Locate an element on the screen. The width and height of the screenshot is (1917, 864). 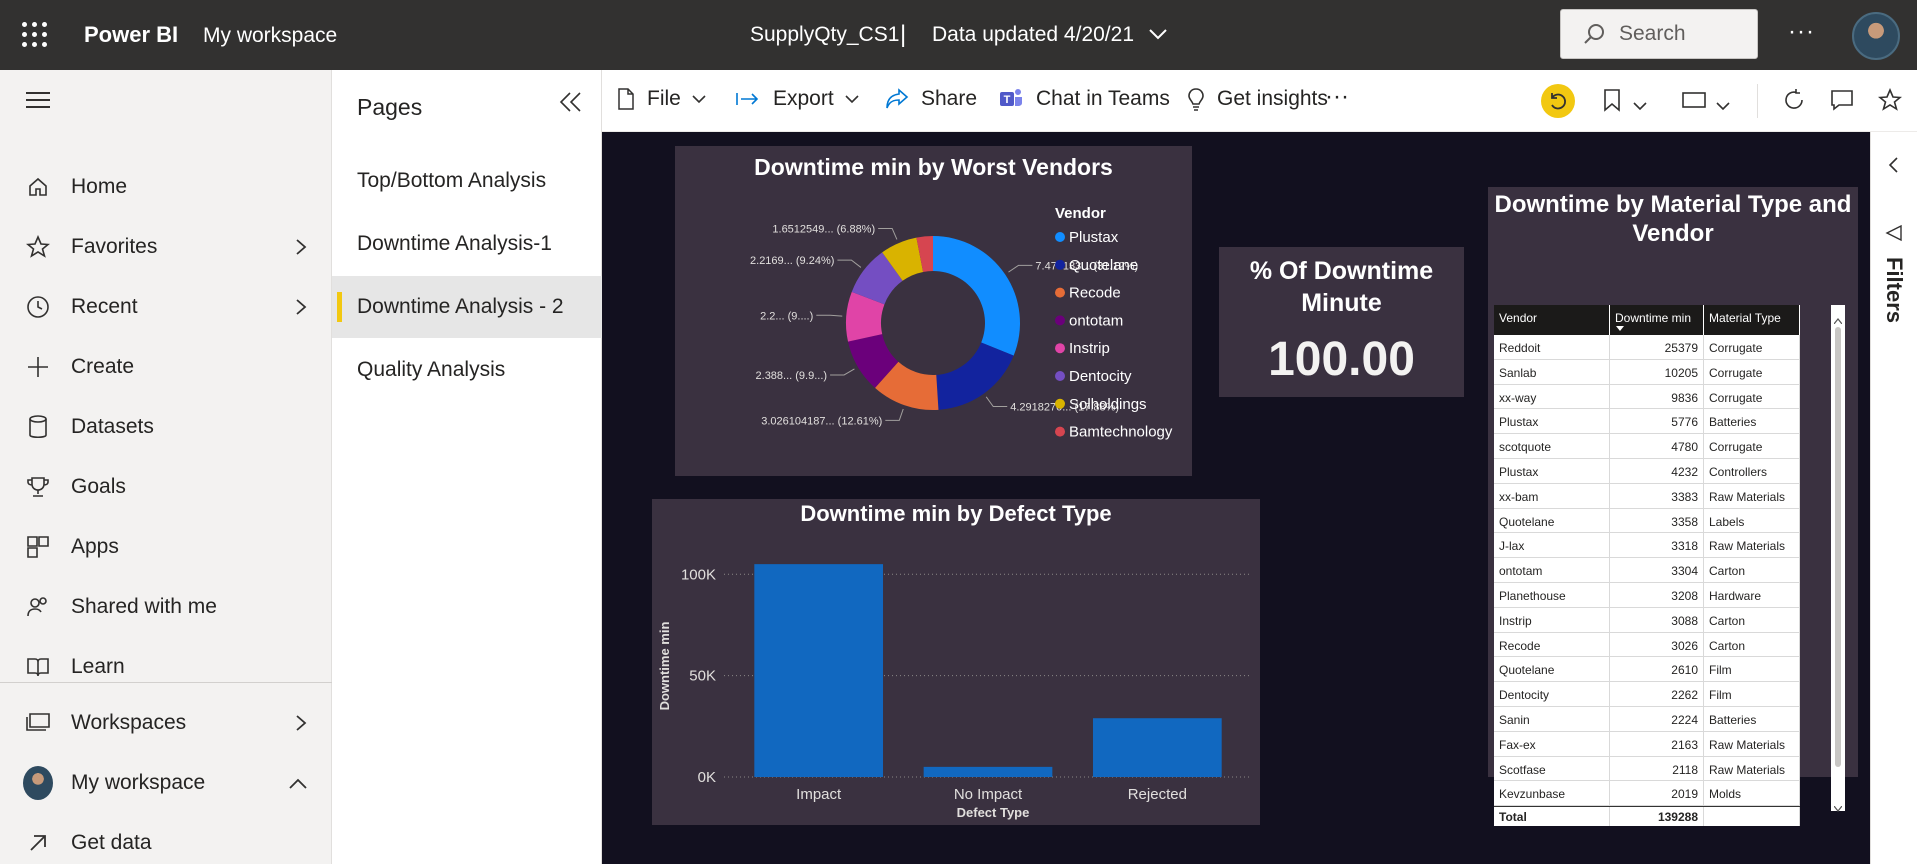
donut-slice-plustax is located at coordinates (976, 296).